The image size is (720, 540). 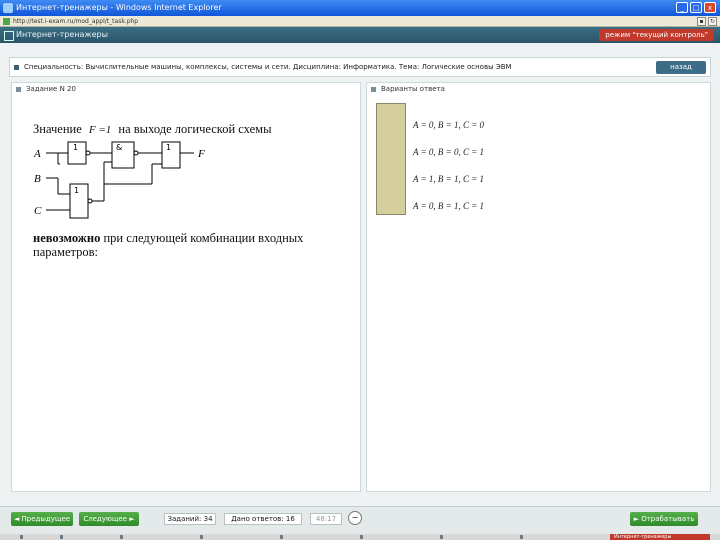 What do you see at coordinates (448, 125) in the screenshot?
I see `answer-option-1: A = 0, B = 1, C = 0` at bounding box center [448, 125].